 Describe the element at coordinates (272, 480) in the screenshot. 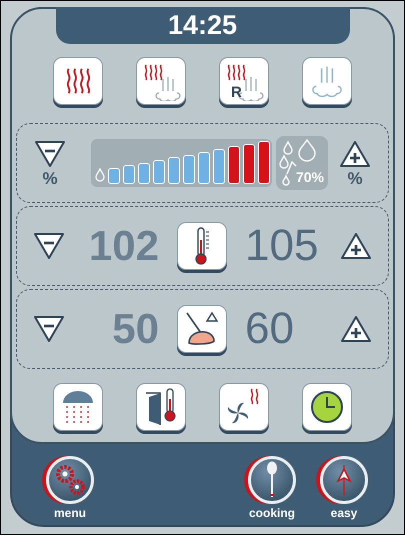

I see `spoon-icon` at that location.